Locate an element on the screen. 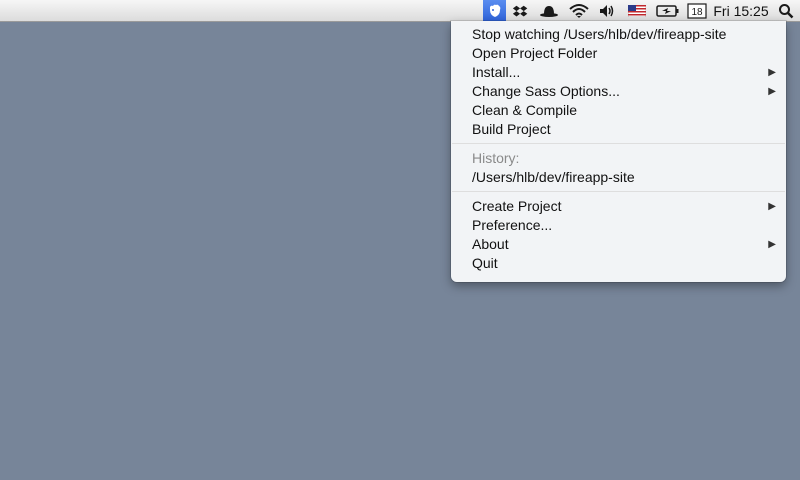 The height and width of the screenshot is (480, 800). calendar-date-text: 18 is located at coordinates (697, 12).